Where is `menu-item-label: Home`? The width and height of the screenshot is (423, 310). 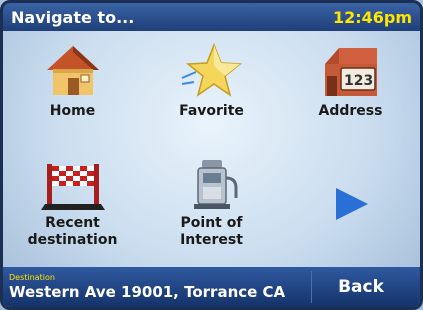 menu-item-label: Home is located at coordinates (72, 111).